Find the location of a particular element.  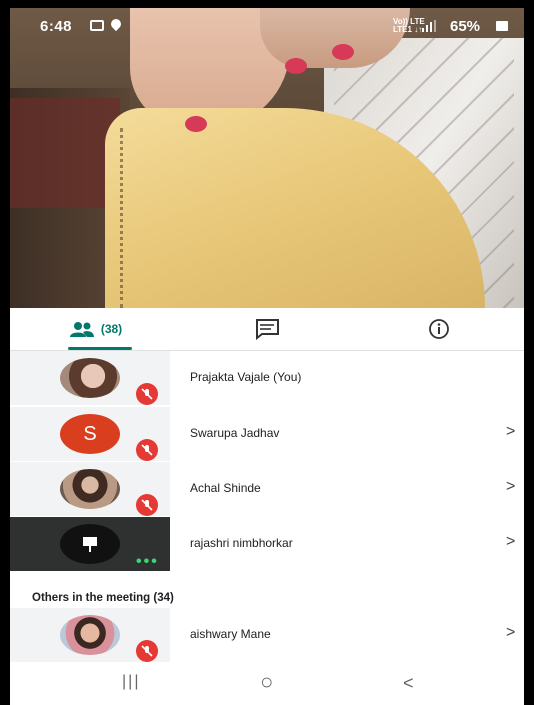

people-icon is located at coordinates (81, 329).